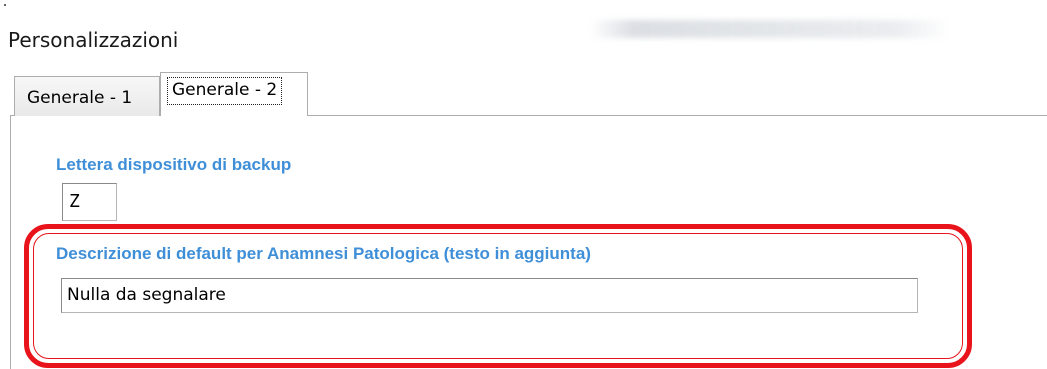 This screenshot has width=1047, height=369. Describe the element at coordinates (80, 98) in the screenshot. I see `tab-generale-1-label: Generale - 1` at that location.